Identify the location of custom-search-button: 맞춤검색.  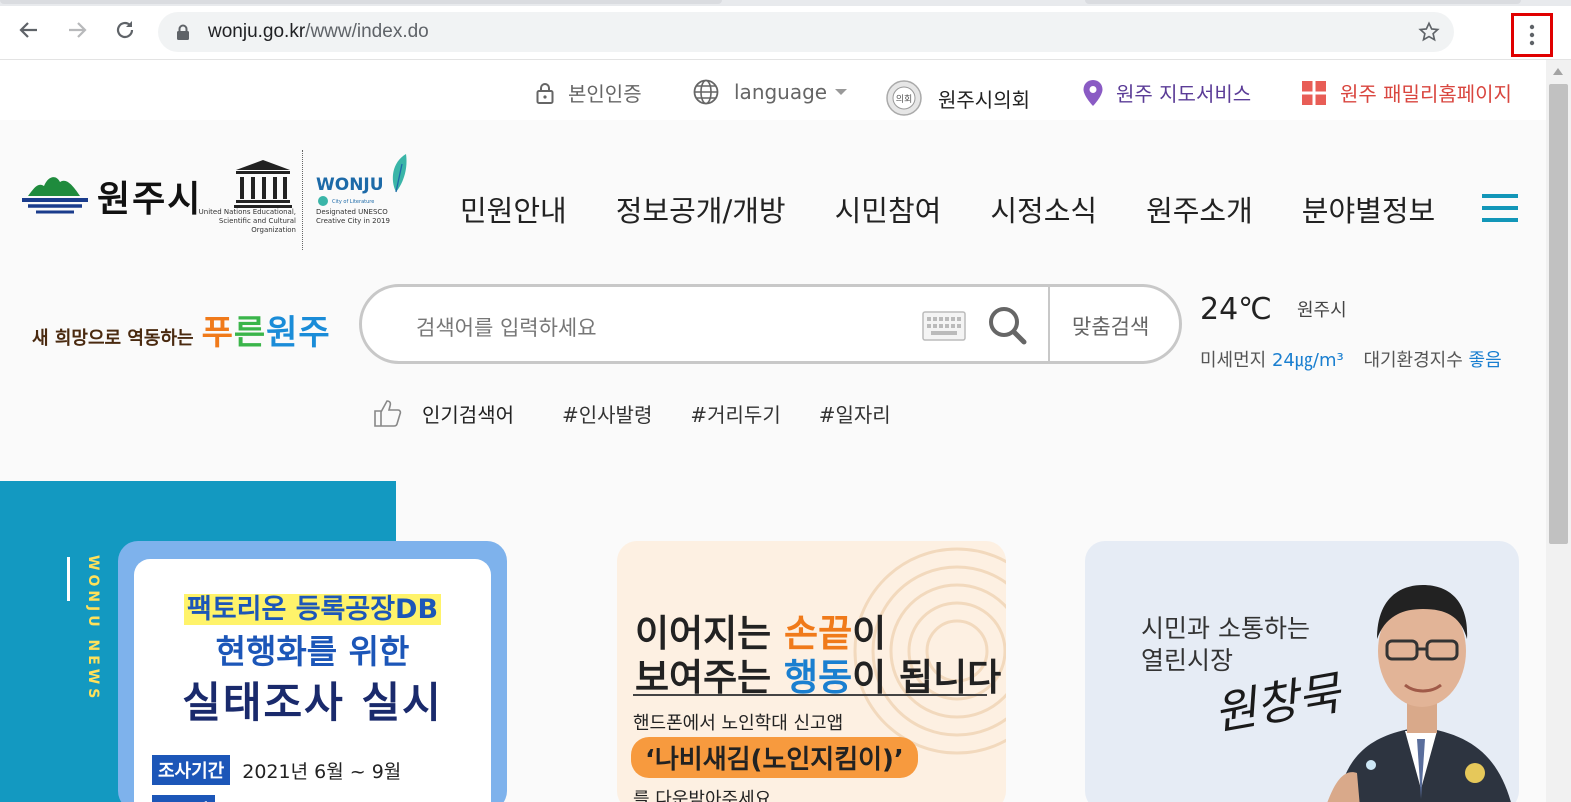
(1110, 326).